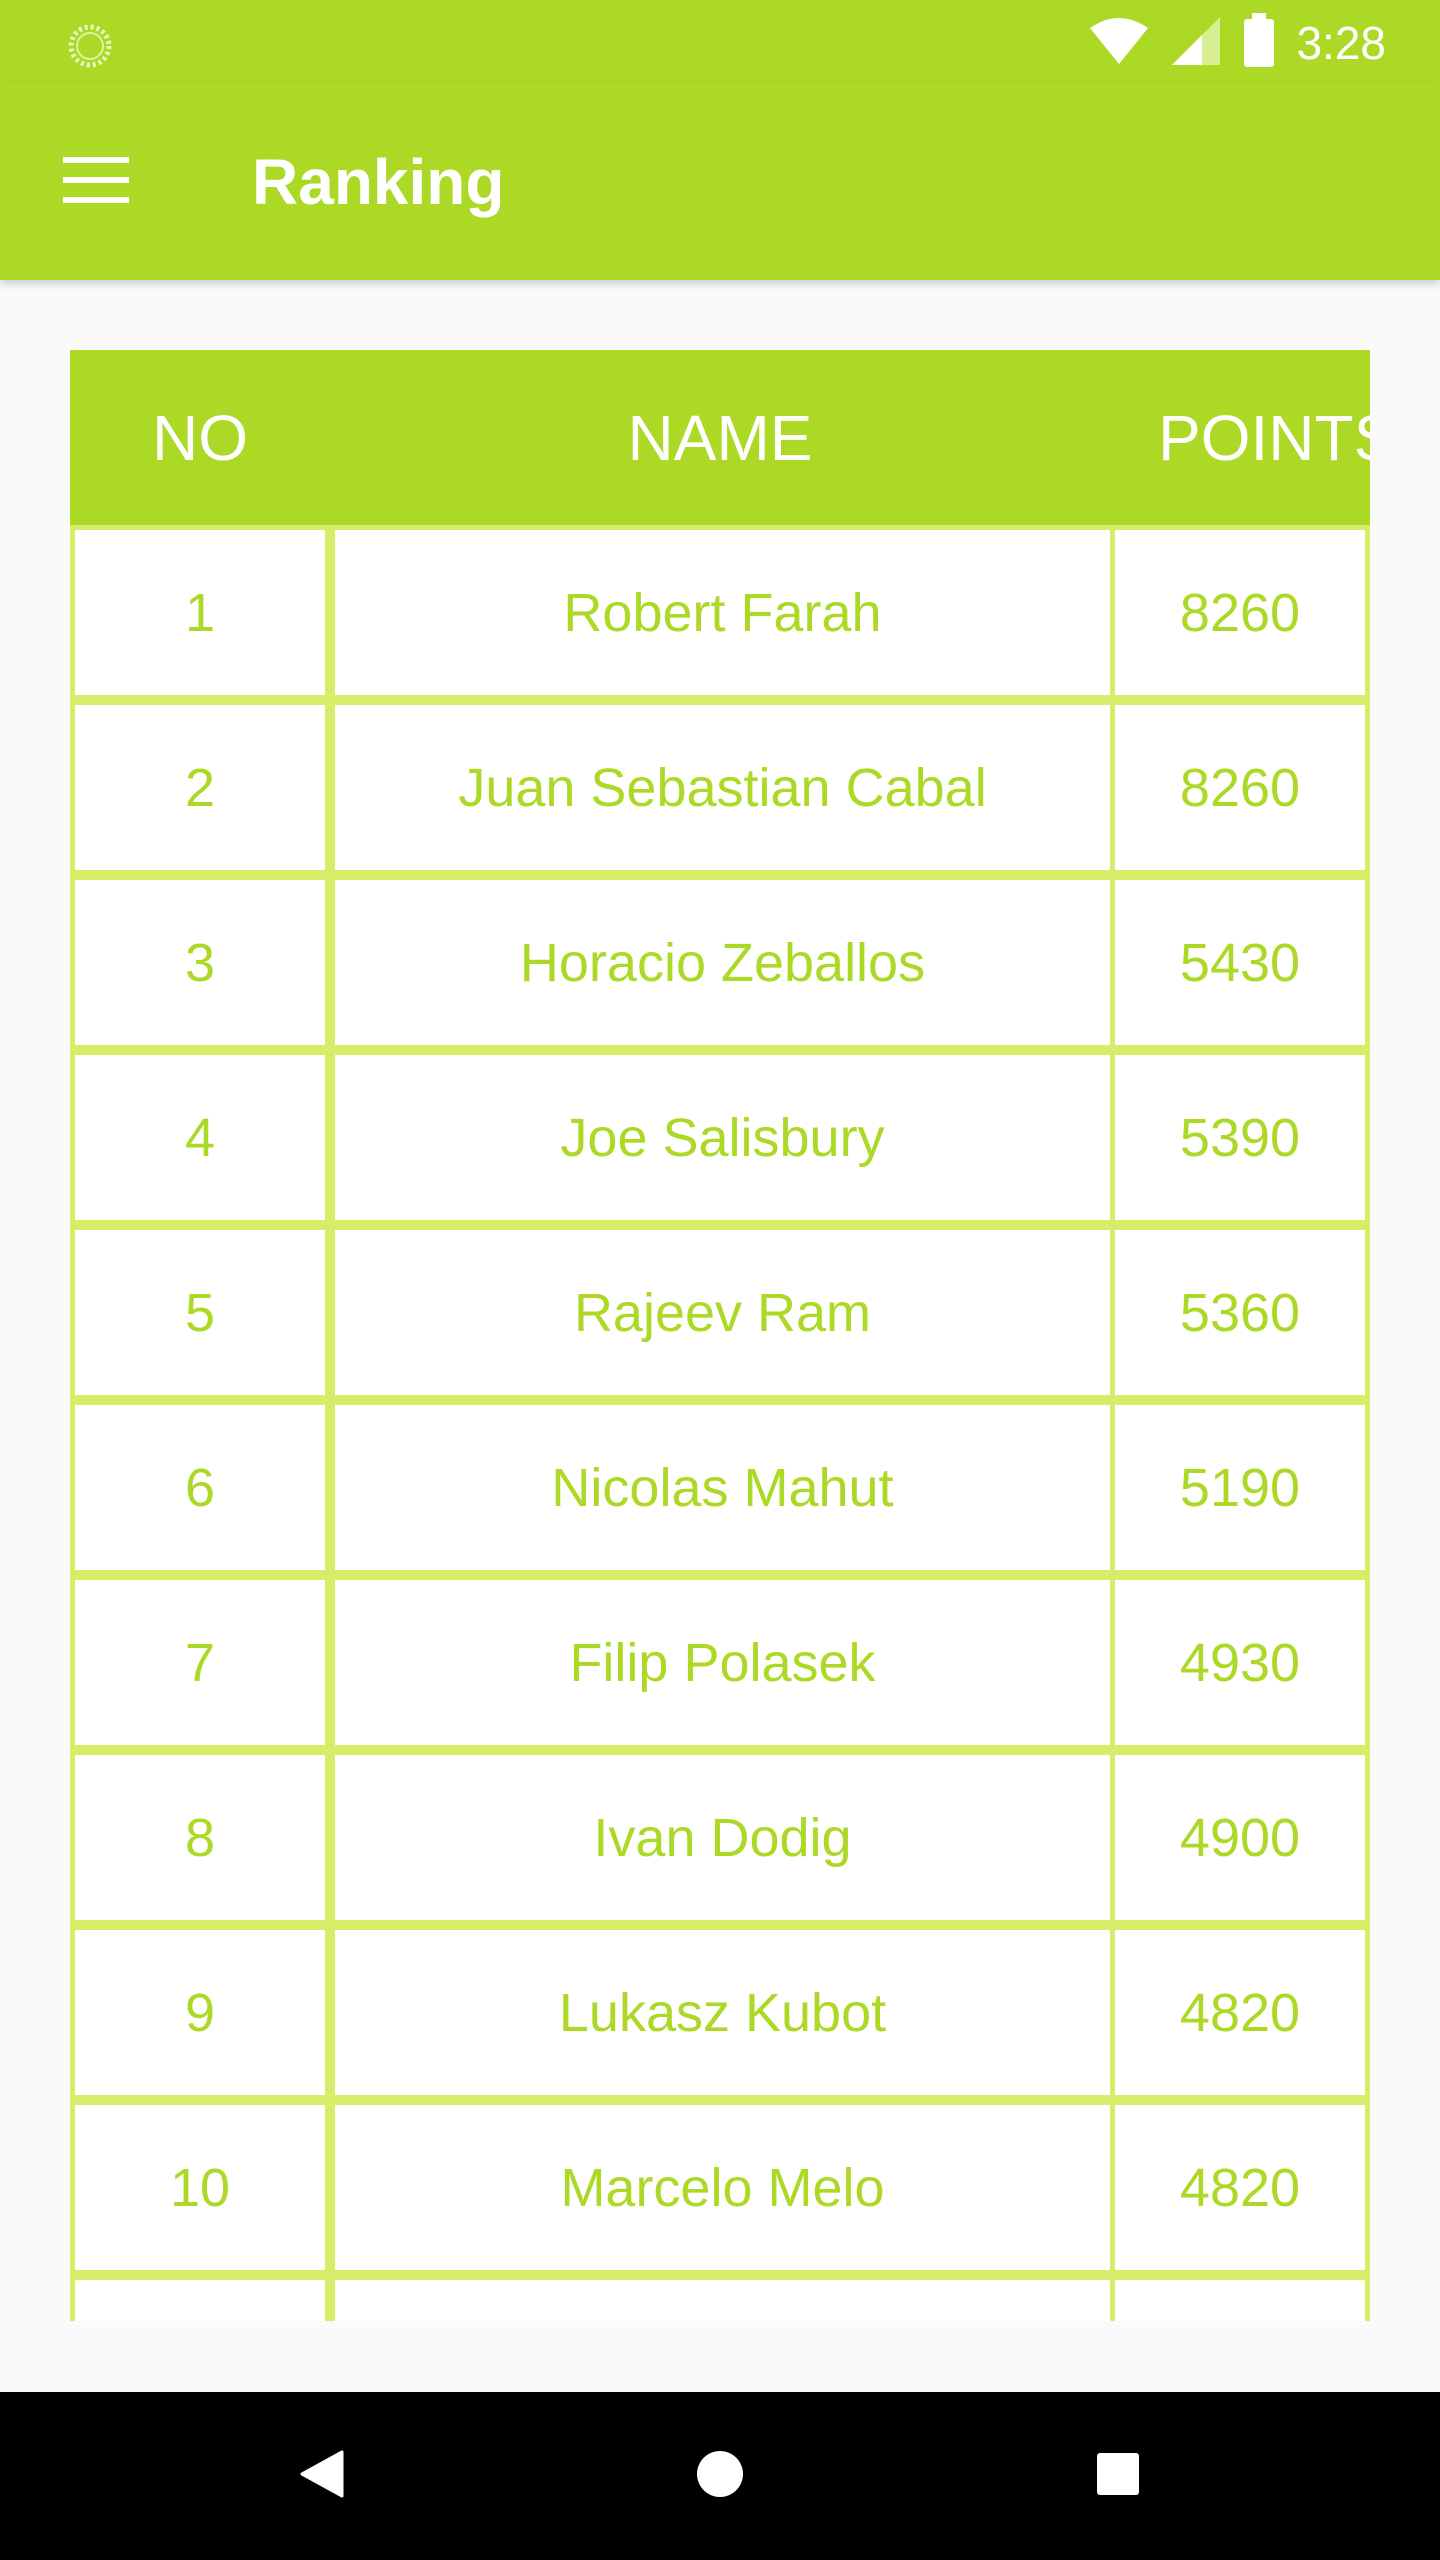 The image size is (1440, 2560). I want to click on back-button, so click(322, 2476).